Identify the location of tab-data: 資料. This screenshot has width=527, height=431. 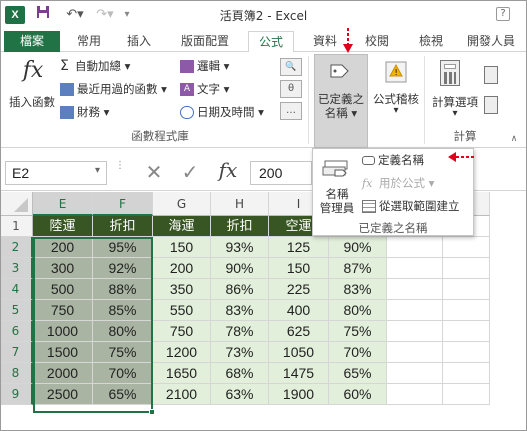
(325, 41).